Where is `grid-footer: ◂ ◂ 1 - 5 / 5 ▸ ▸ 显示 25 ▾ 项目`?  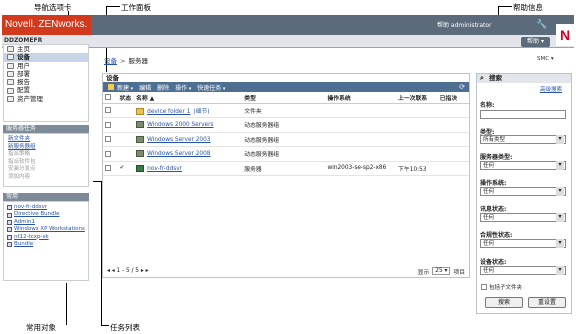 grid-footer: ◂ ◂ 1 - 5 / 5 ▸ ▸ 显示 25 ▾ 项目 is located at coordinates (286, 271).